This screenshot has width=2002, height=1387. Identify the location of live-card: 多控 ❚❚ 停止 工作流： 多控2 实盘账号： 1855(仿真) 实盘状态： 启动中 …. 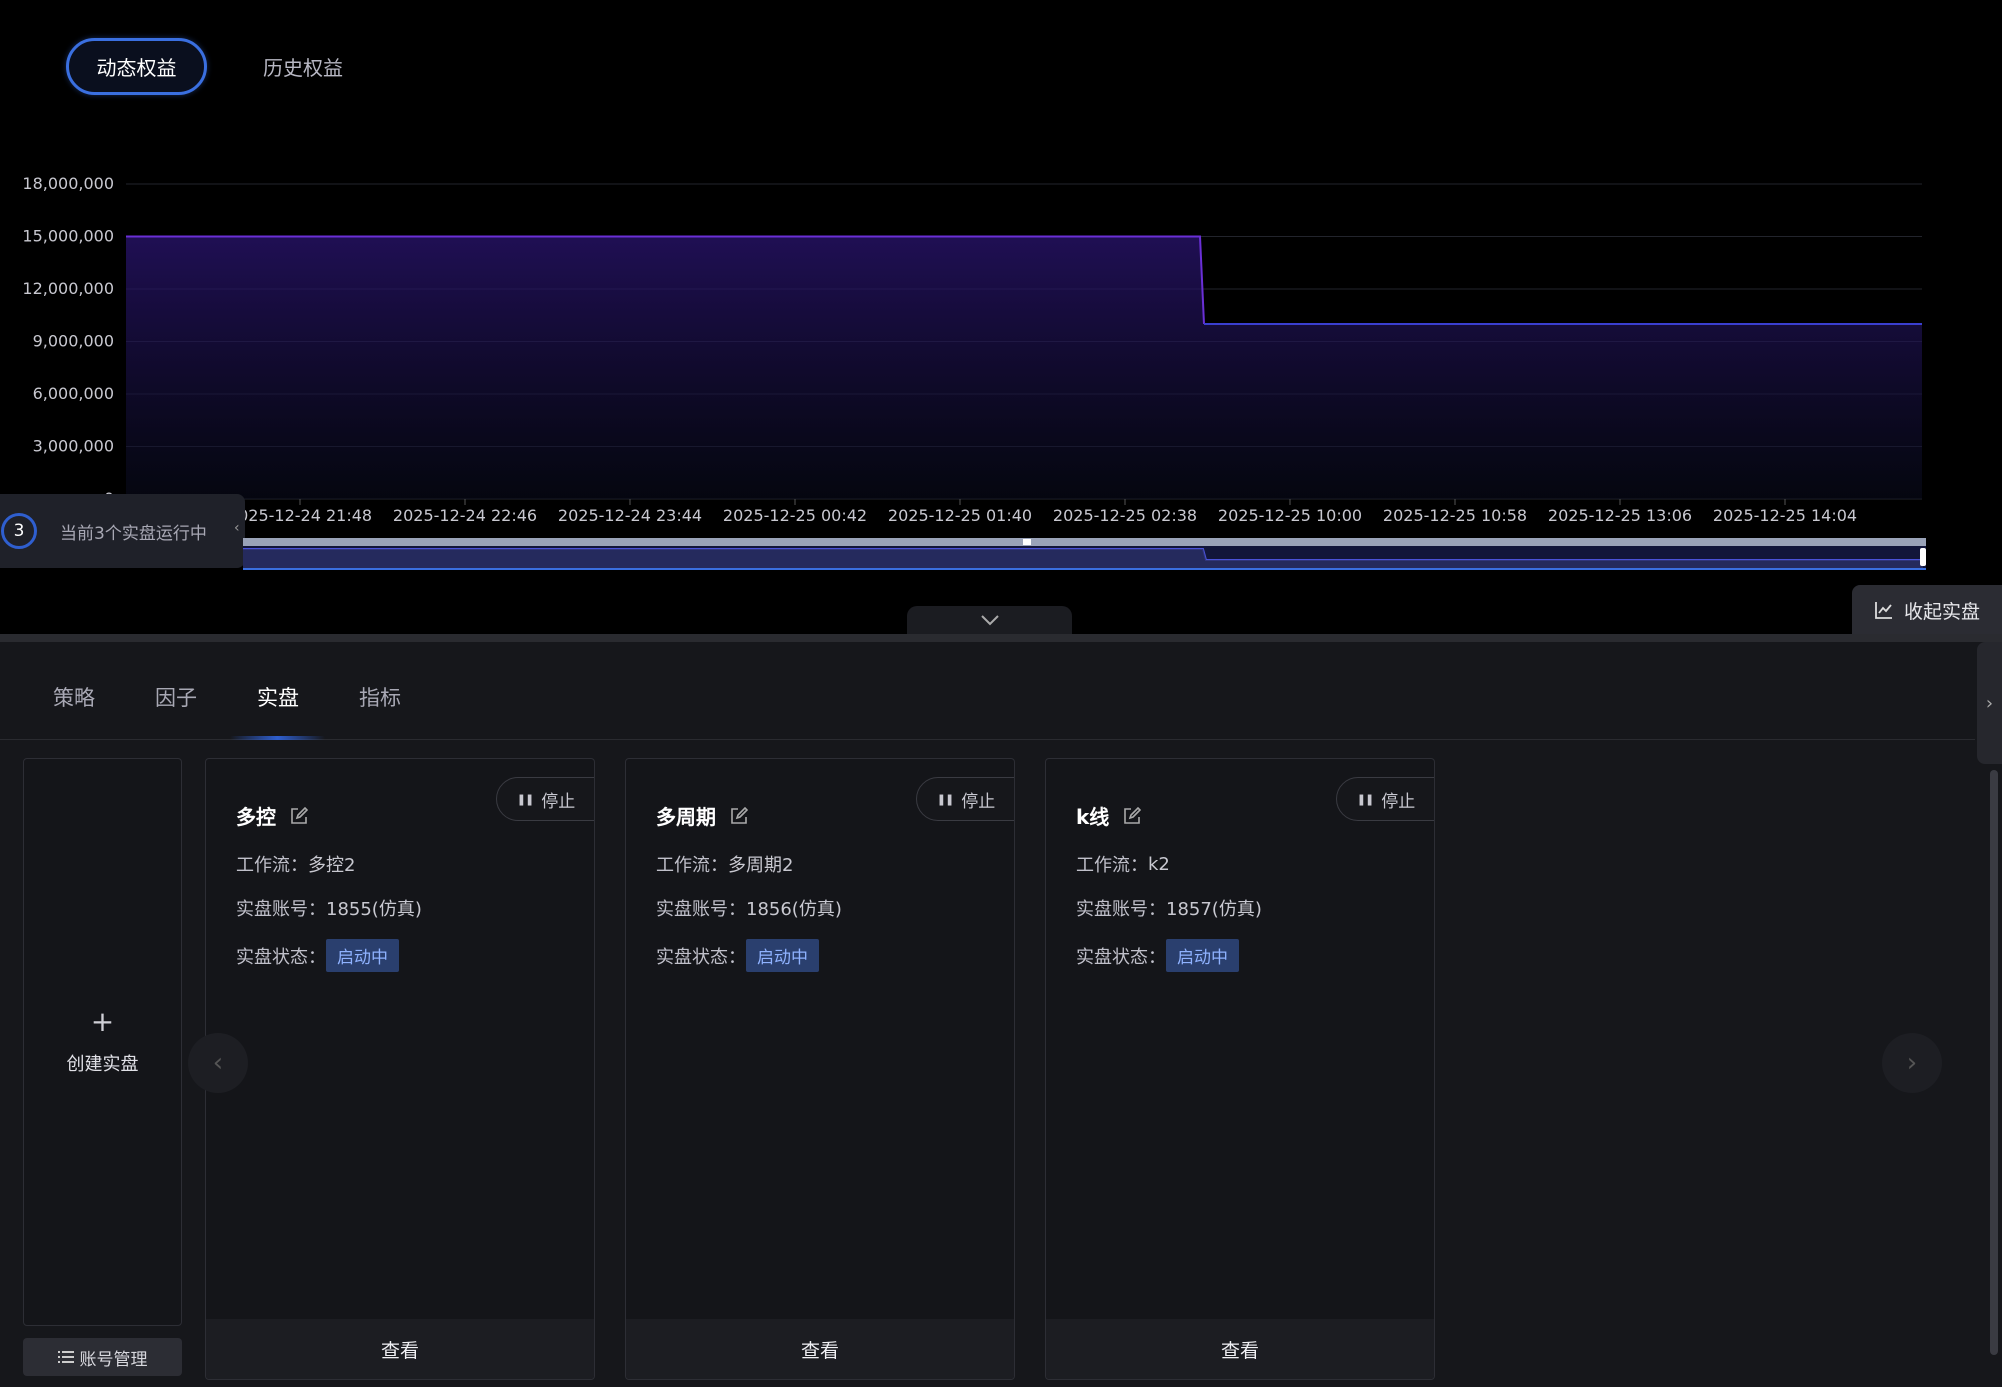
(400, 1069).